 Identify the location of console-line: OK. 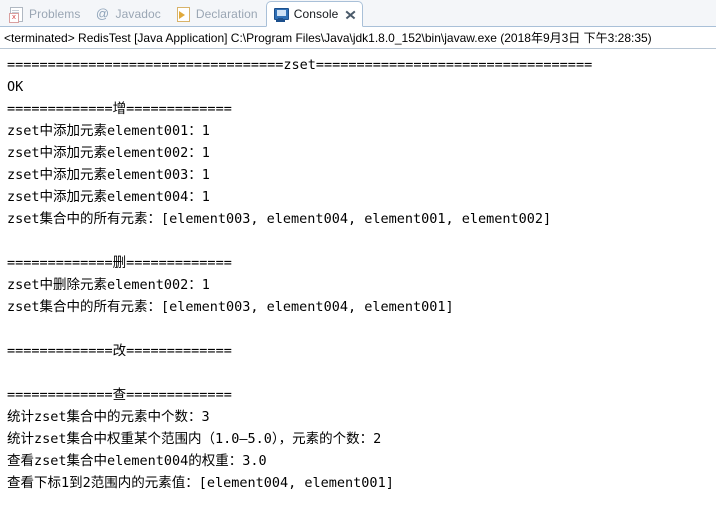
(15, 87).